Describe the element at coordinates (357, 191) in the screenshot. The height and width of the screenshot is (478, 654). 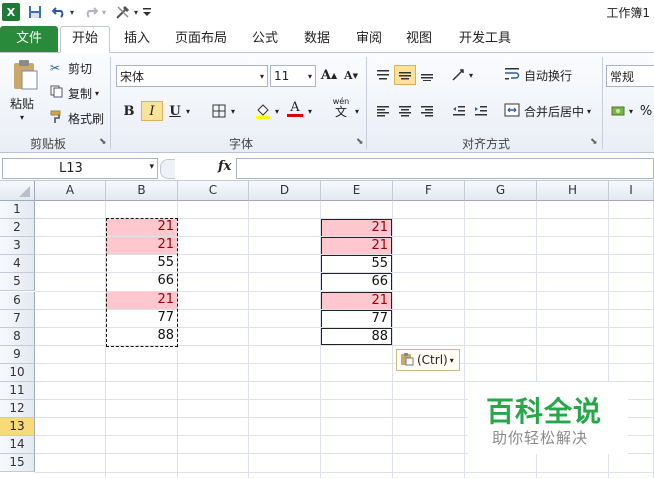
I see `column-header-e: E` at that location.